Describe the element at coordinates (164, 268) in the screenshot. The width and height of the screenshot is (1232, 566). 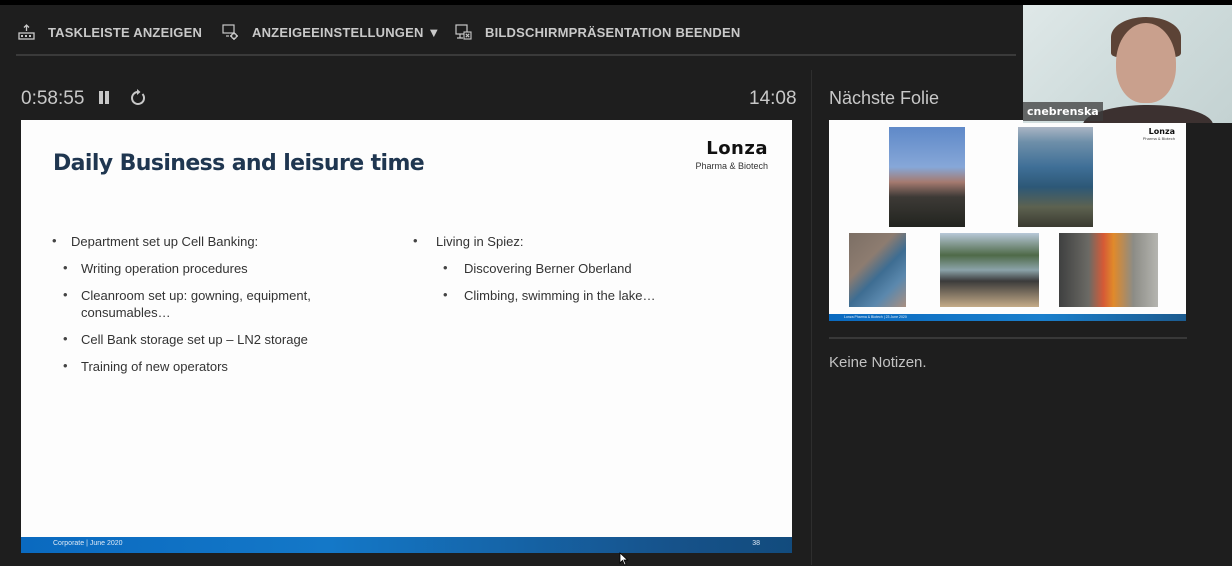
I see `bullet-item: Writing operation procedures` at that location.